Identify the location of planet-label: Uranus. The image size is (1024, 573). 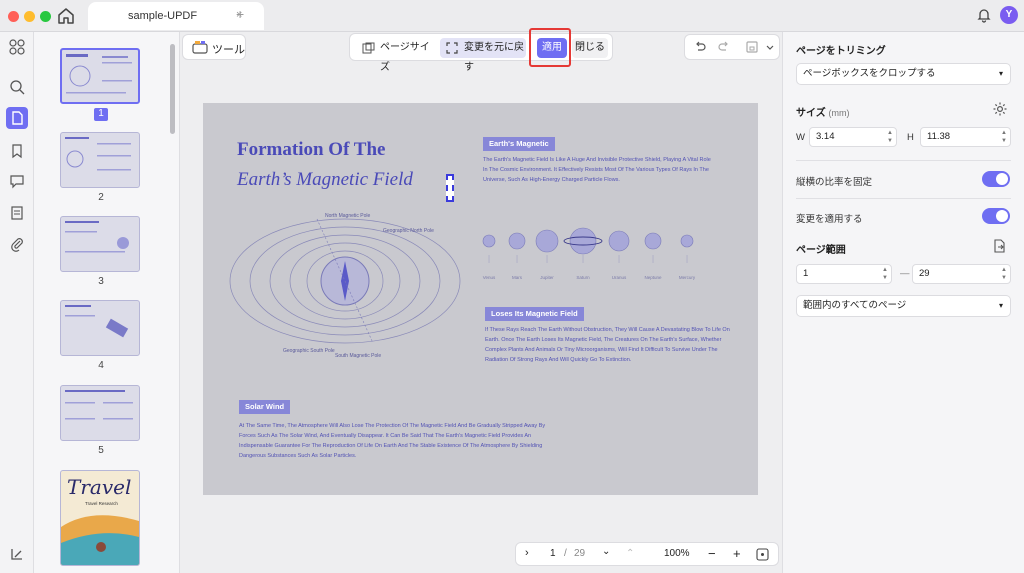
(619, 277).